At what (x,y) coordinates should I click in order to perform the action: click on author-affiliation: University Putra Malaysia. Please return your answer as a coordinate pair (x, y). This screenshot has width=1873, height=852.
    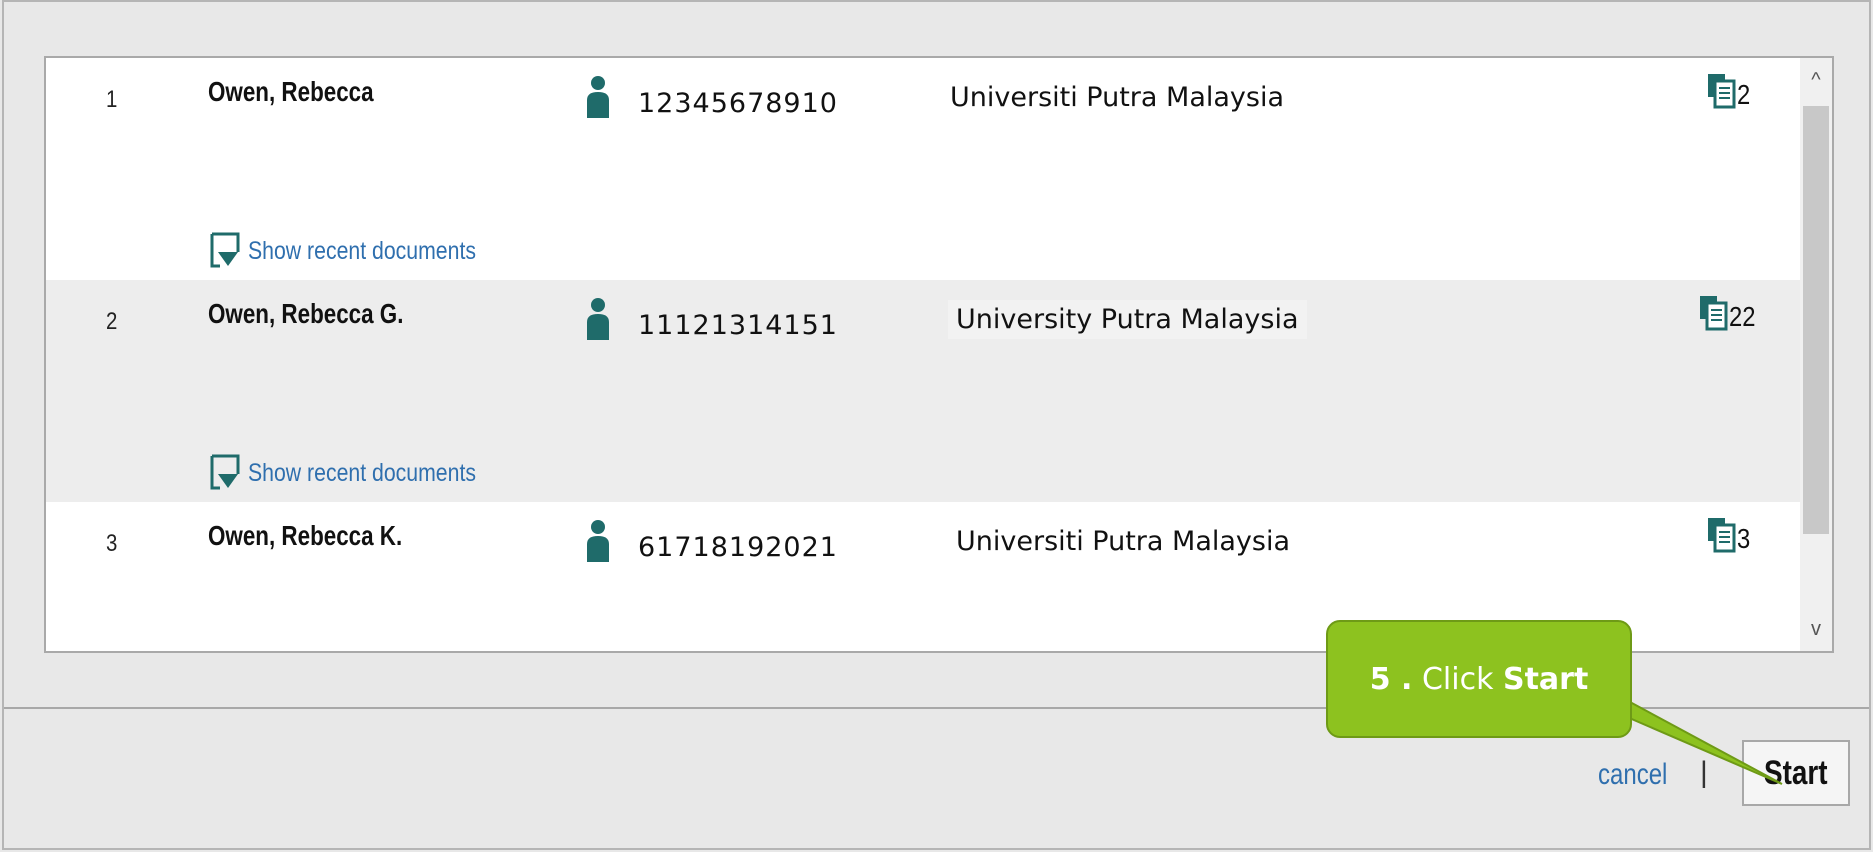
    Looking at the image, I should click on (1127, 319).